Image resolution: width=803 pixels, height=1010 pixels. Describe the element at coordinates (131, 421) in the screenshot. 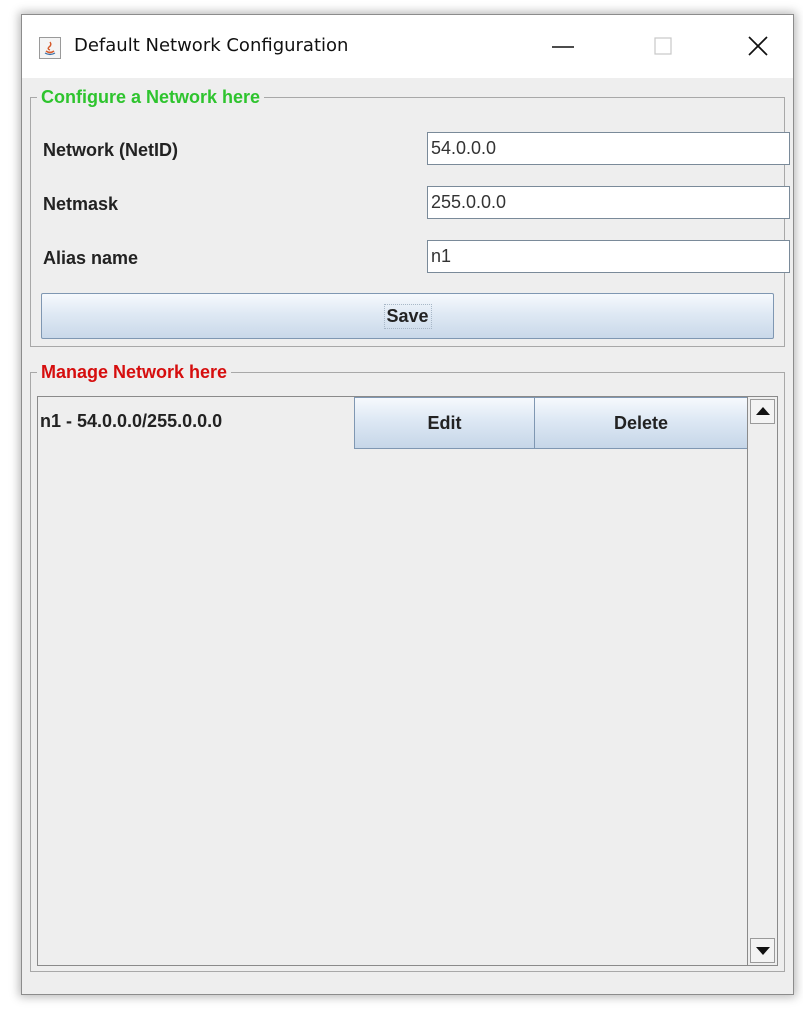

I see `network-entry-text: n1 - 54.0.0.0/255.0.0.0` at that location.